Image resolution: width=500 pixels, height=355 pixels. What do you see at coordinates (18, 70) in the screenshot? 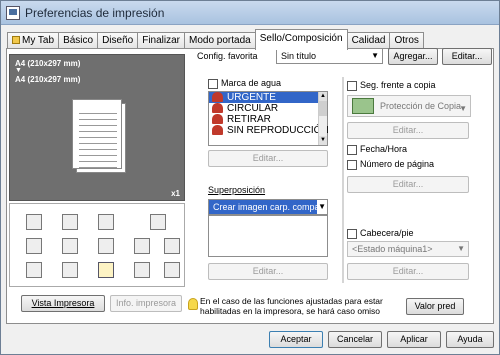
I see `preview-arrow: ▼` at bounding box center [18, 70].